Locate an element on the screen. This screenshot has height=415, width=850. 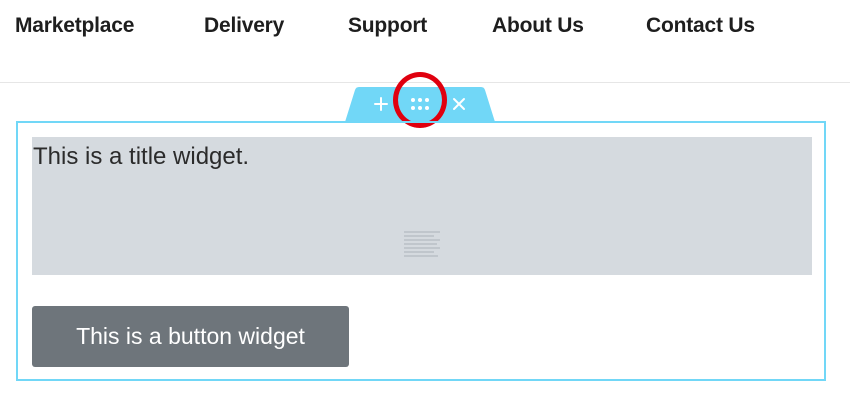
nav-item-delivery: Delivery is located at coordinates (244, 26).